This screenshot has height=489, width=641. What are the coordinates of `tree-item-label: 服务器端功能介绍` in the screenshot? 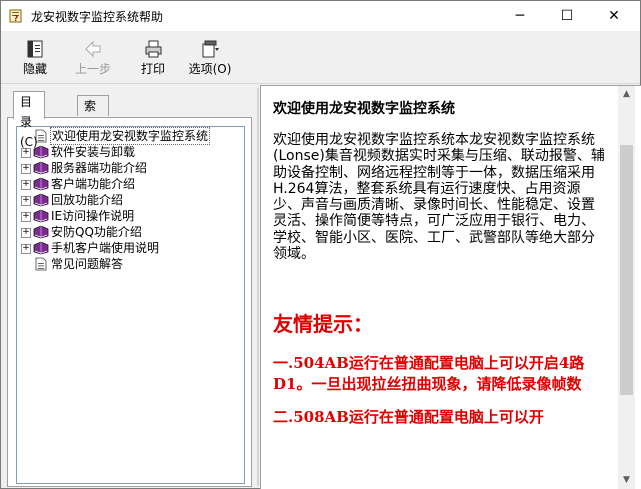 It's located at (99, 168).